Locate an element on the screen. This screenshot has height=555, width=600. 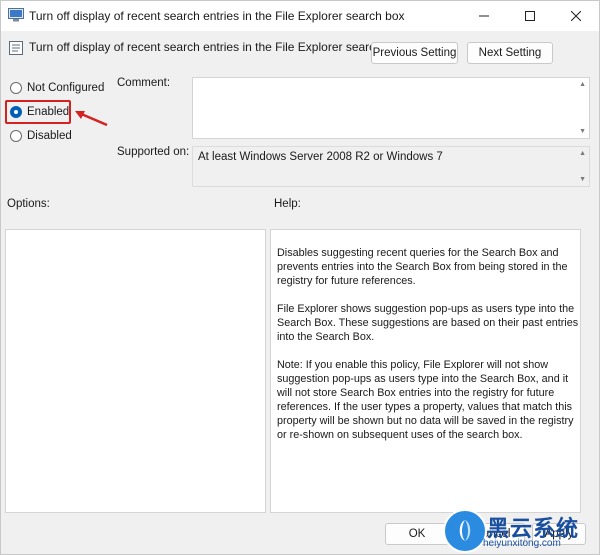
watermark-url: heiyunxitong.com is located at coordinates (522, 543).